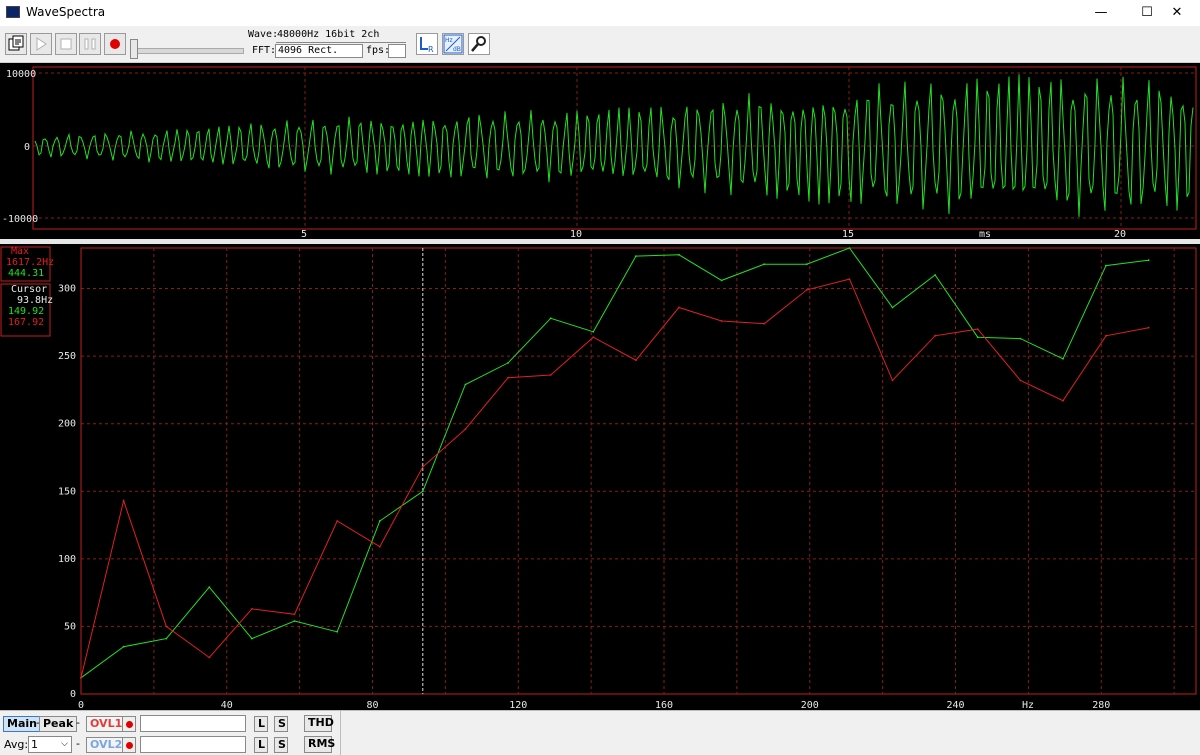 Image resolution: width=1200 pixels, height=755 pixels. Describe the element at coordinates (115, 44) in the screenshot. I see `record-icon` at that location.